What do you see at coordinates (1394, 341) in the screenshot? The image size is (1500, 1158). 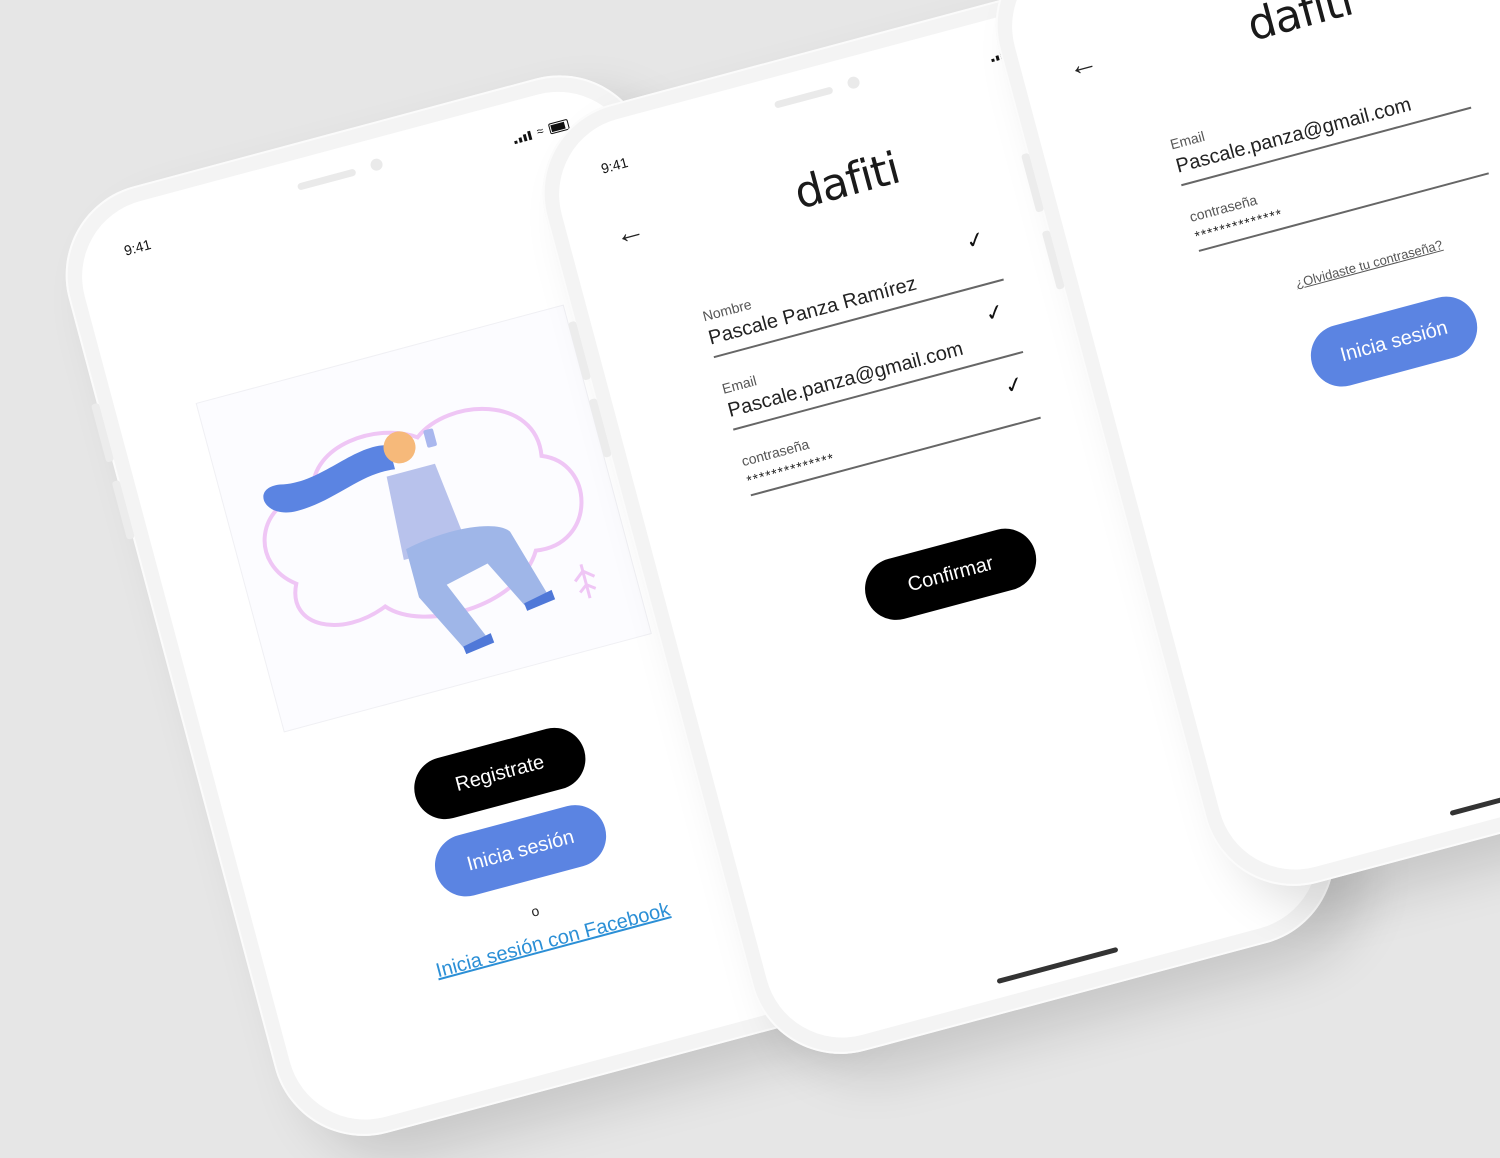 I see `login-button: Inicia sesión` at bounding box center [1394, 341].